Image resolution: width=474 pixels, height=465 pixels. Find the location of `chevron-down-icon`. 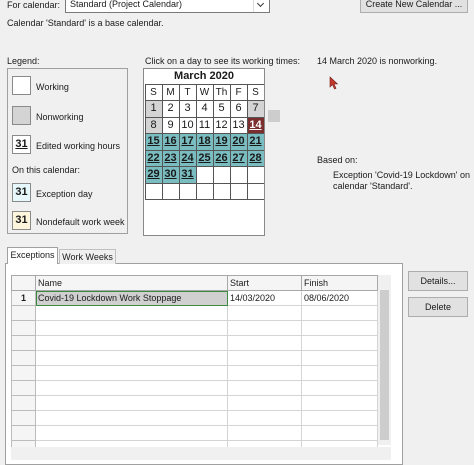

chevron-down-icon is located at coordinates (261, 6).